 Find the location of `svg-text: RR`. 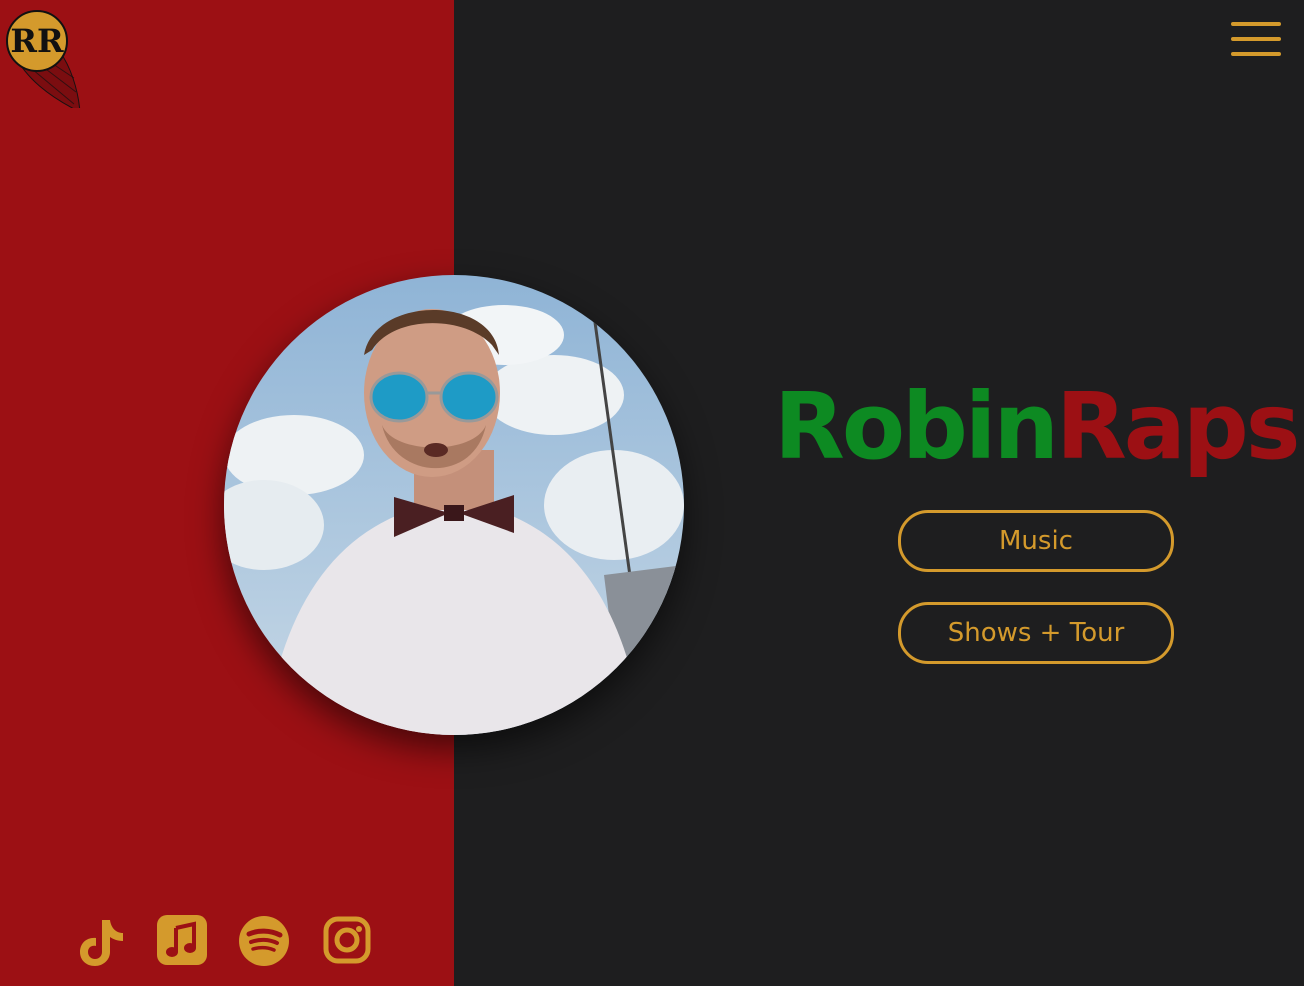

svg-text: RR is located at coordinates (37, 41).